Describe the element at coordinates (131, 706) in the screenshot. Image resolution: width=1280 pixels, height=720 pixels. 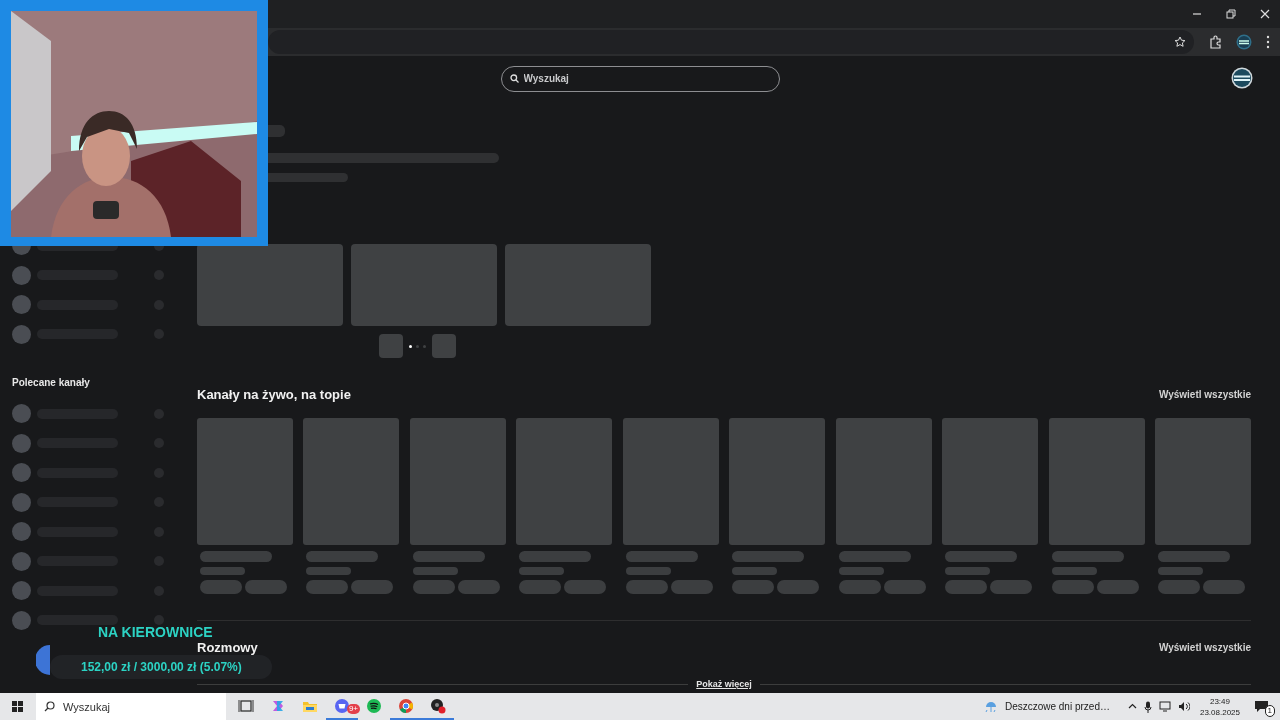
I see `taskbar-search-field: Wyszukaj` at that location.